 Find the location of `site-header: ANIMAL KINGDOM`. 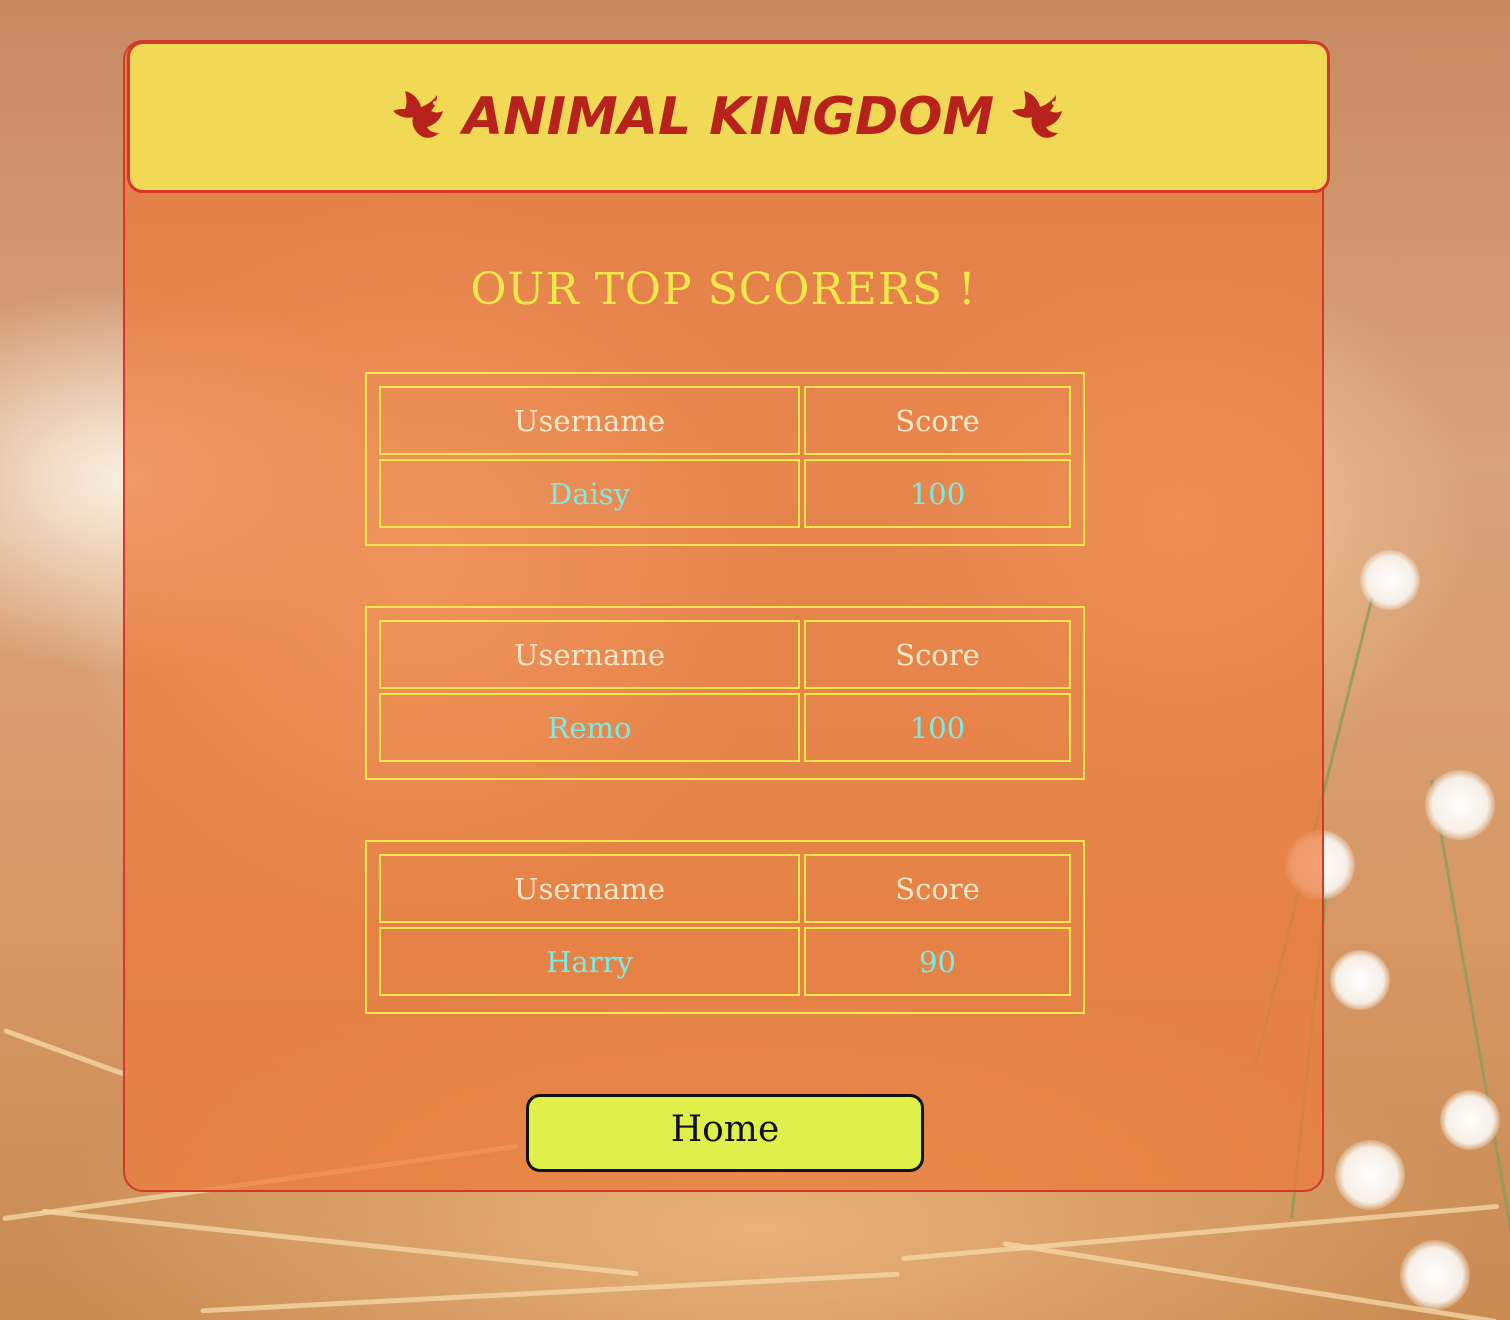

site-header: ANIMAL KINGDOM is located at coordinates (728, 117).